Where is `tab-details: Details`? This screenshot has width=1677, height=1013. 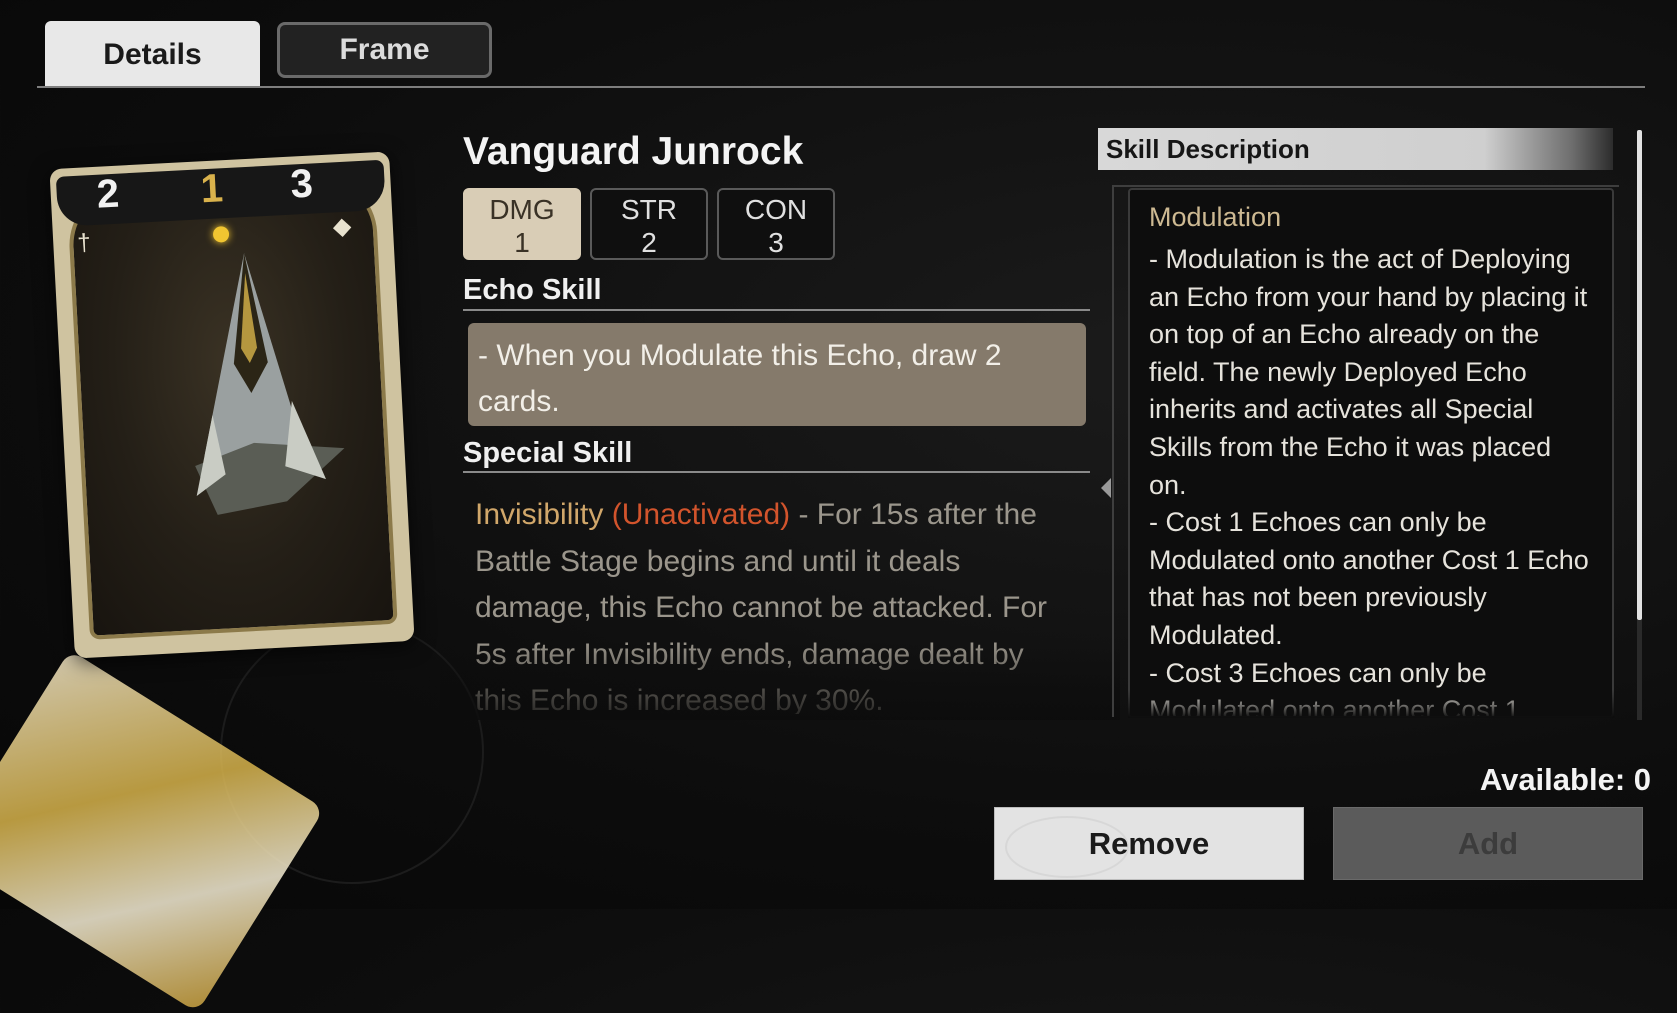
tab-details: Details is located at coordinates (152, 54).